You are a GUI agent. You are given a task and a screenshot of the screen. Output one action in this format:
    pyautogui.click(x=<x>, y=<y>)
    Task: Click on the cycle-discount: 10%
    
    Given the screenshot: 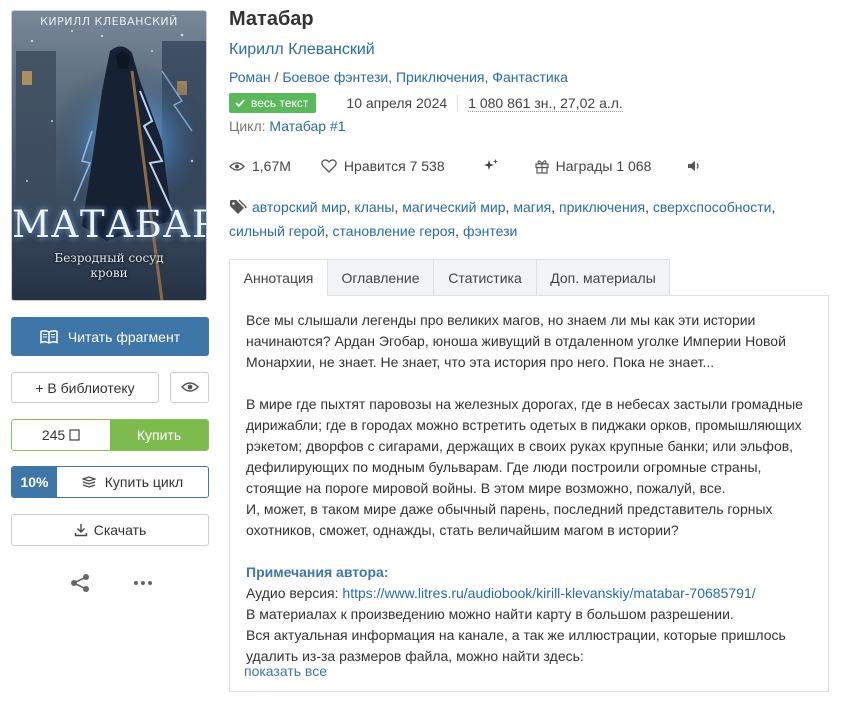 What is the action you would take?
    pyautogui.click(x=34, y=482)
    